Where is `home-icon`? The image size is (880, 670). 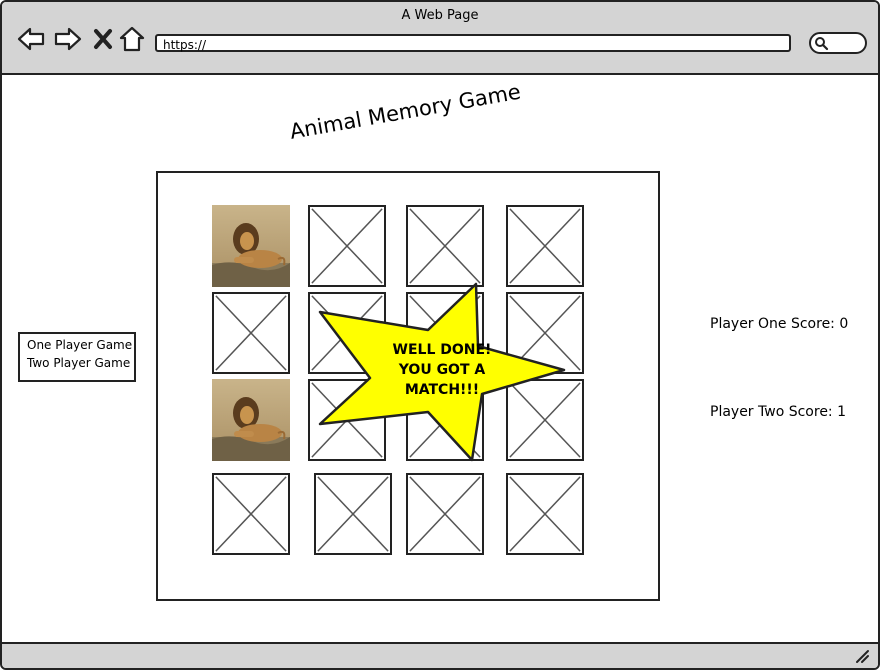
home-icon is located at coordinates (132, 39).